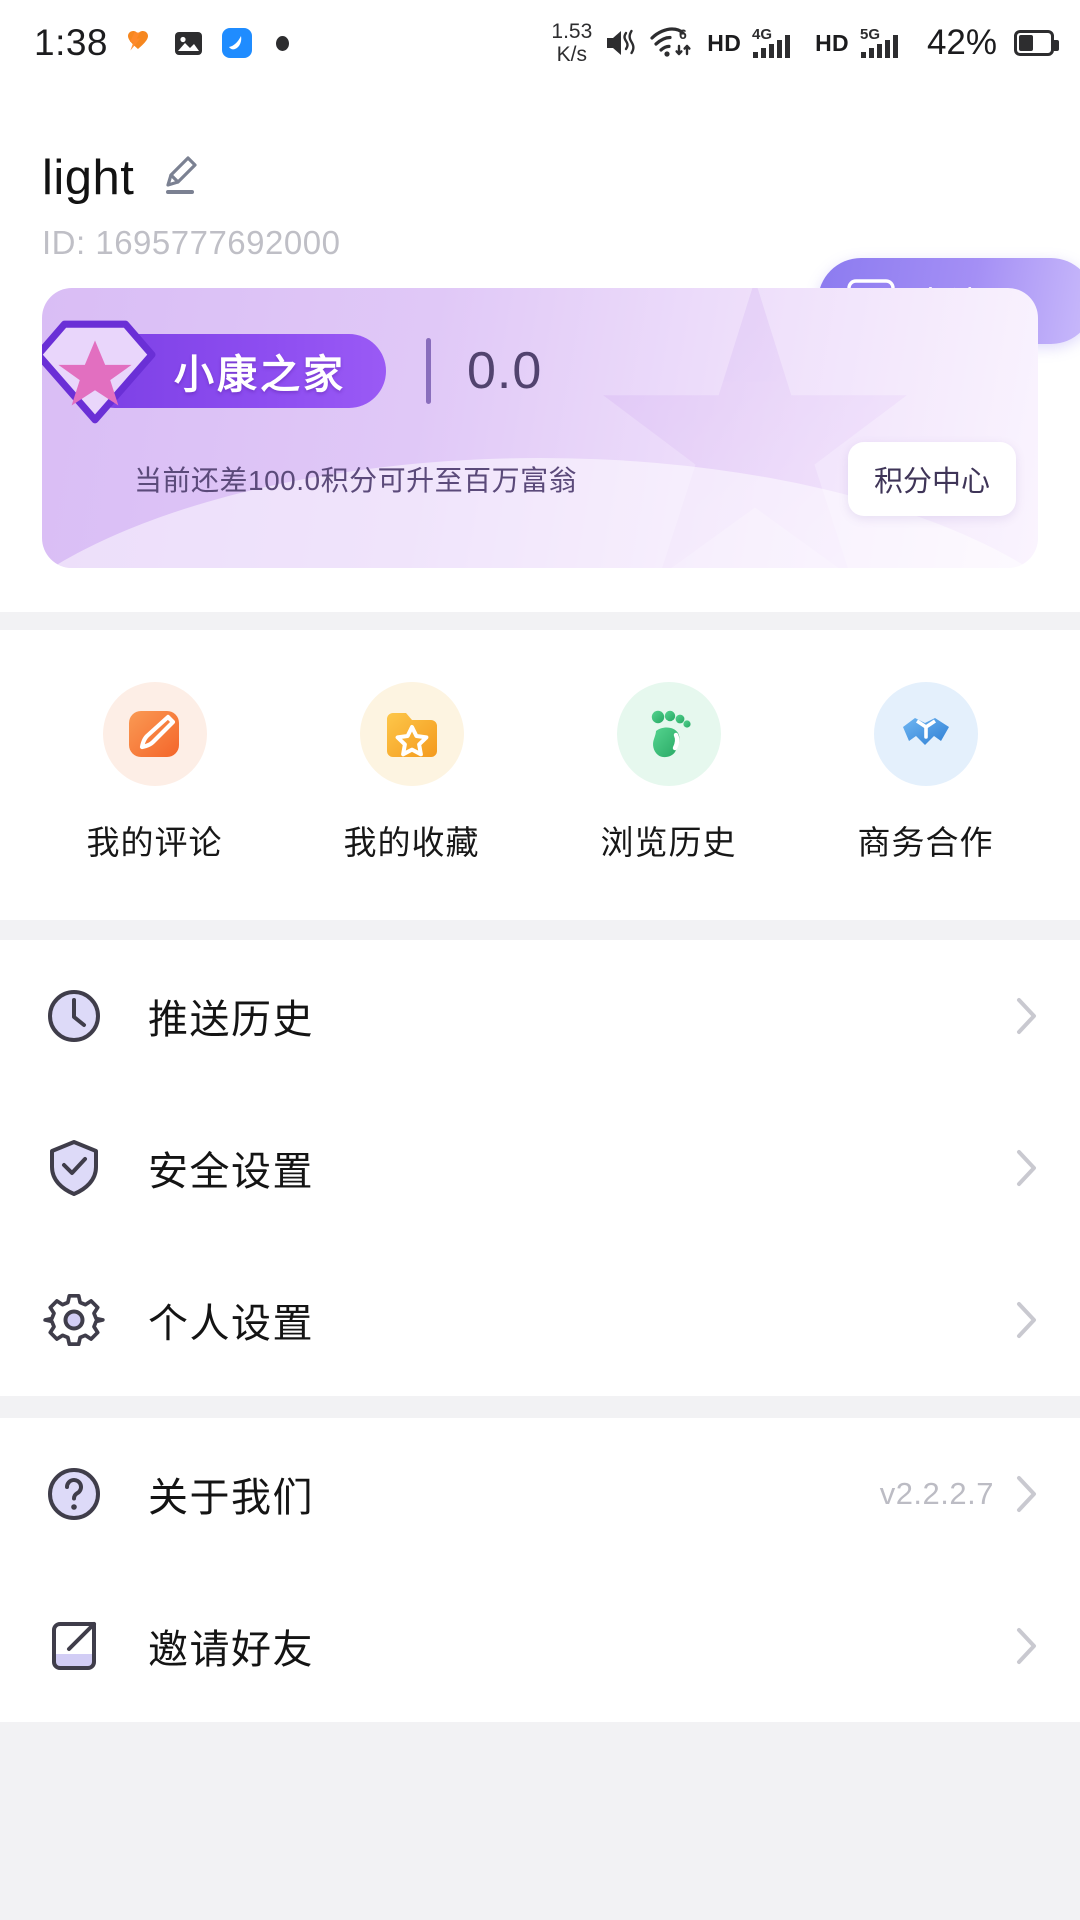  Describe the element at coordinates (191, 242) in the screenshot. I see `user-id: ID: 1695777692000` at that location.